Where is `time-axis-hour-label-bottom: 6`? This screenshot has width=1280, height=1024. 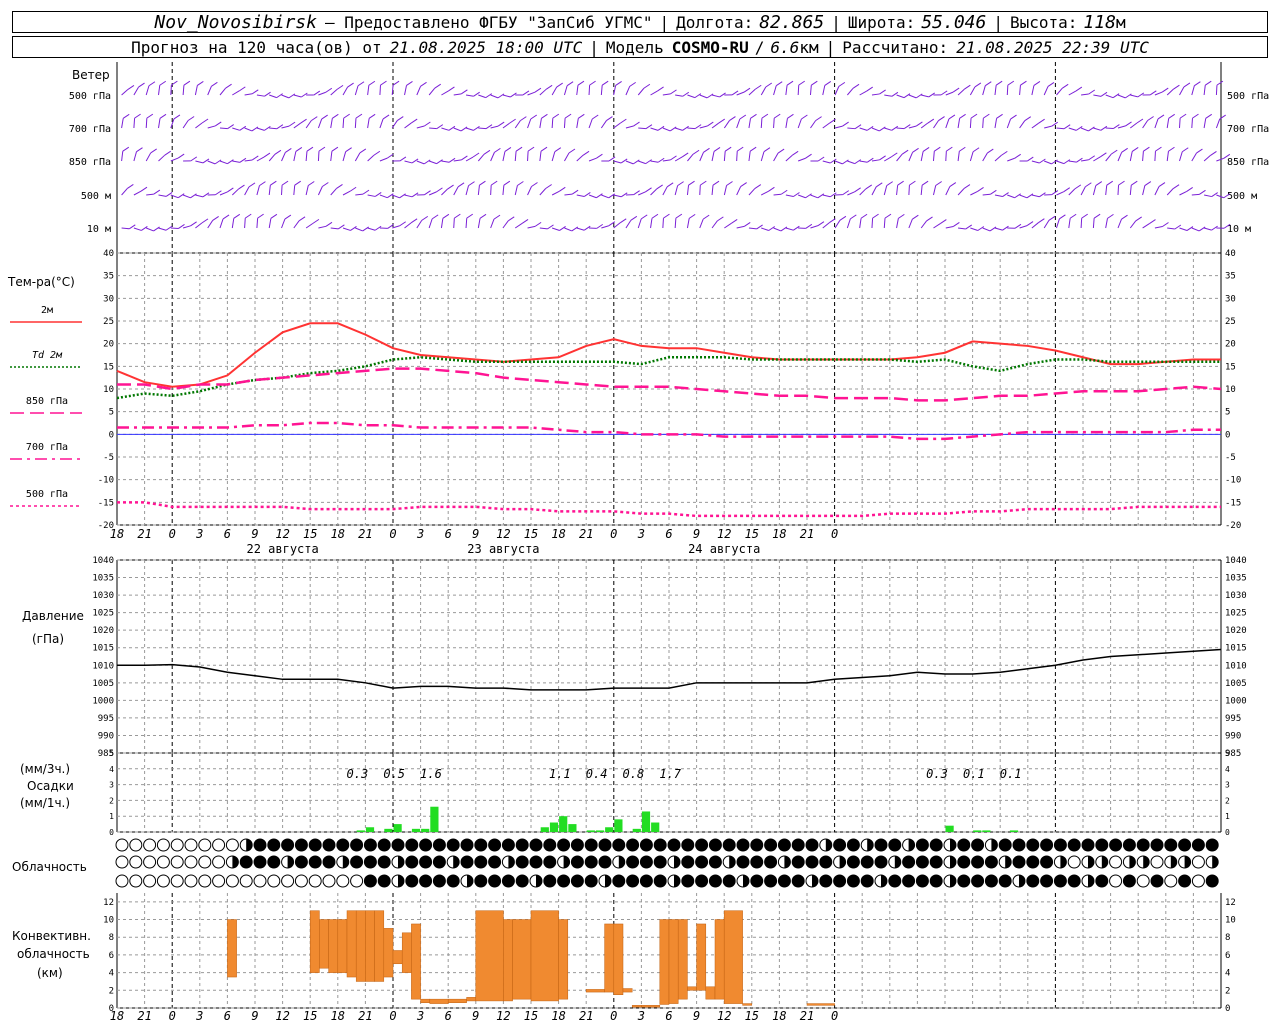
time-axis-hour-label-bottom: 6 is located at coordinates (448, 1016).